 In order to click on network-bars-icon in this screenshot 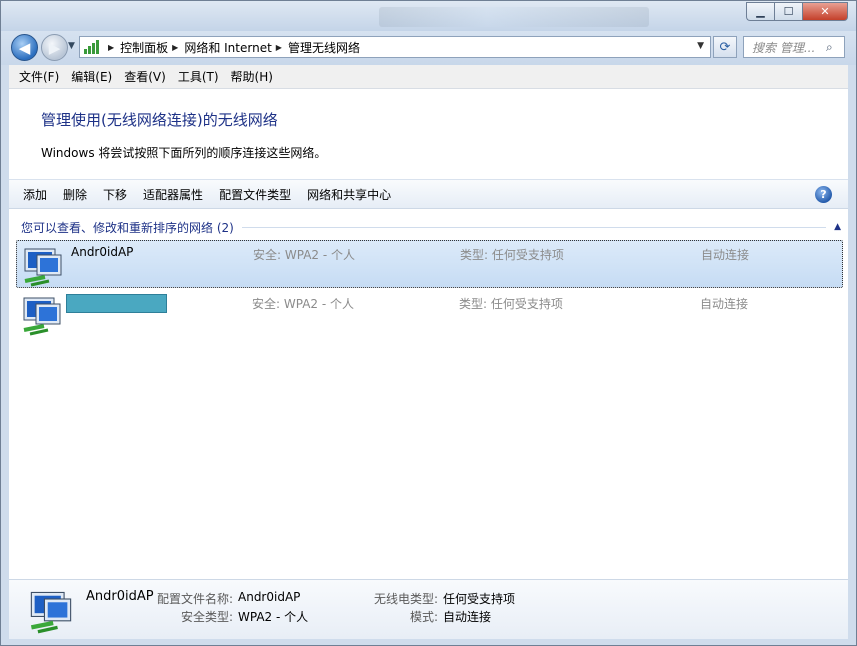, I will do `click(92, 47)`.